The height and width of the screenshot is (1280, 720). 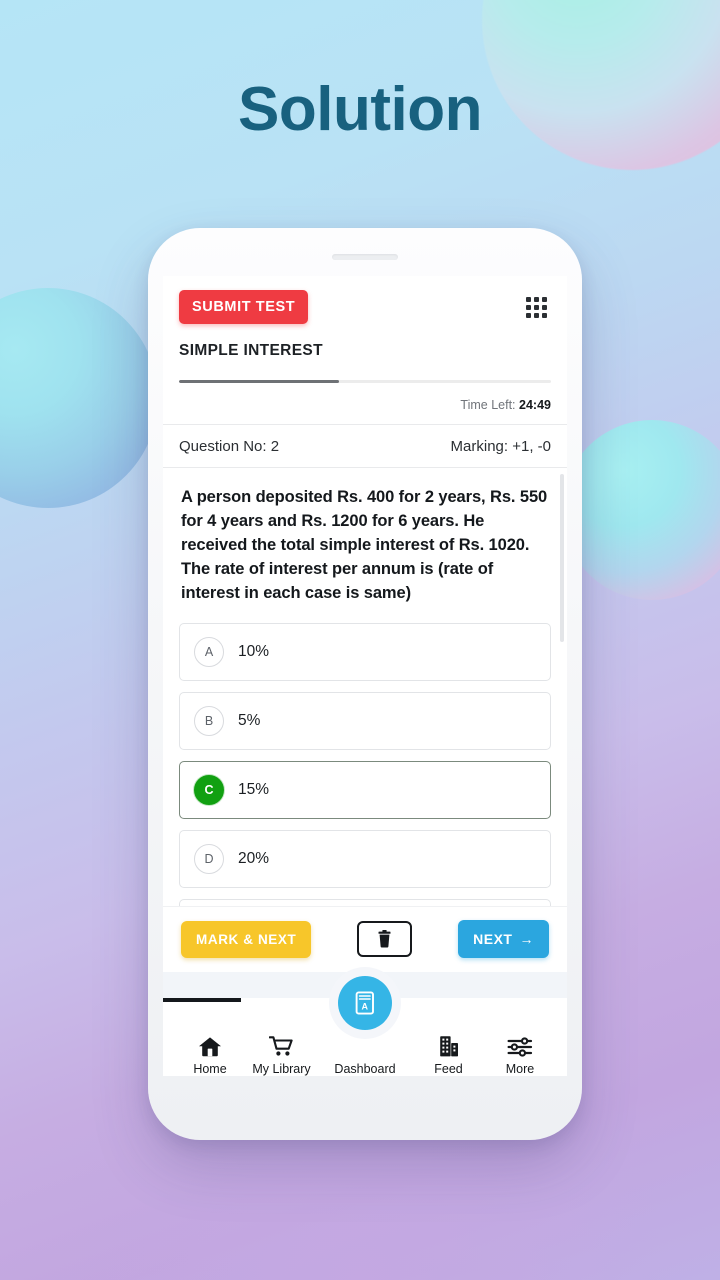 I want to click on option-badge: D, so click(x=209, y=858).